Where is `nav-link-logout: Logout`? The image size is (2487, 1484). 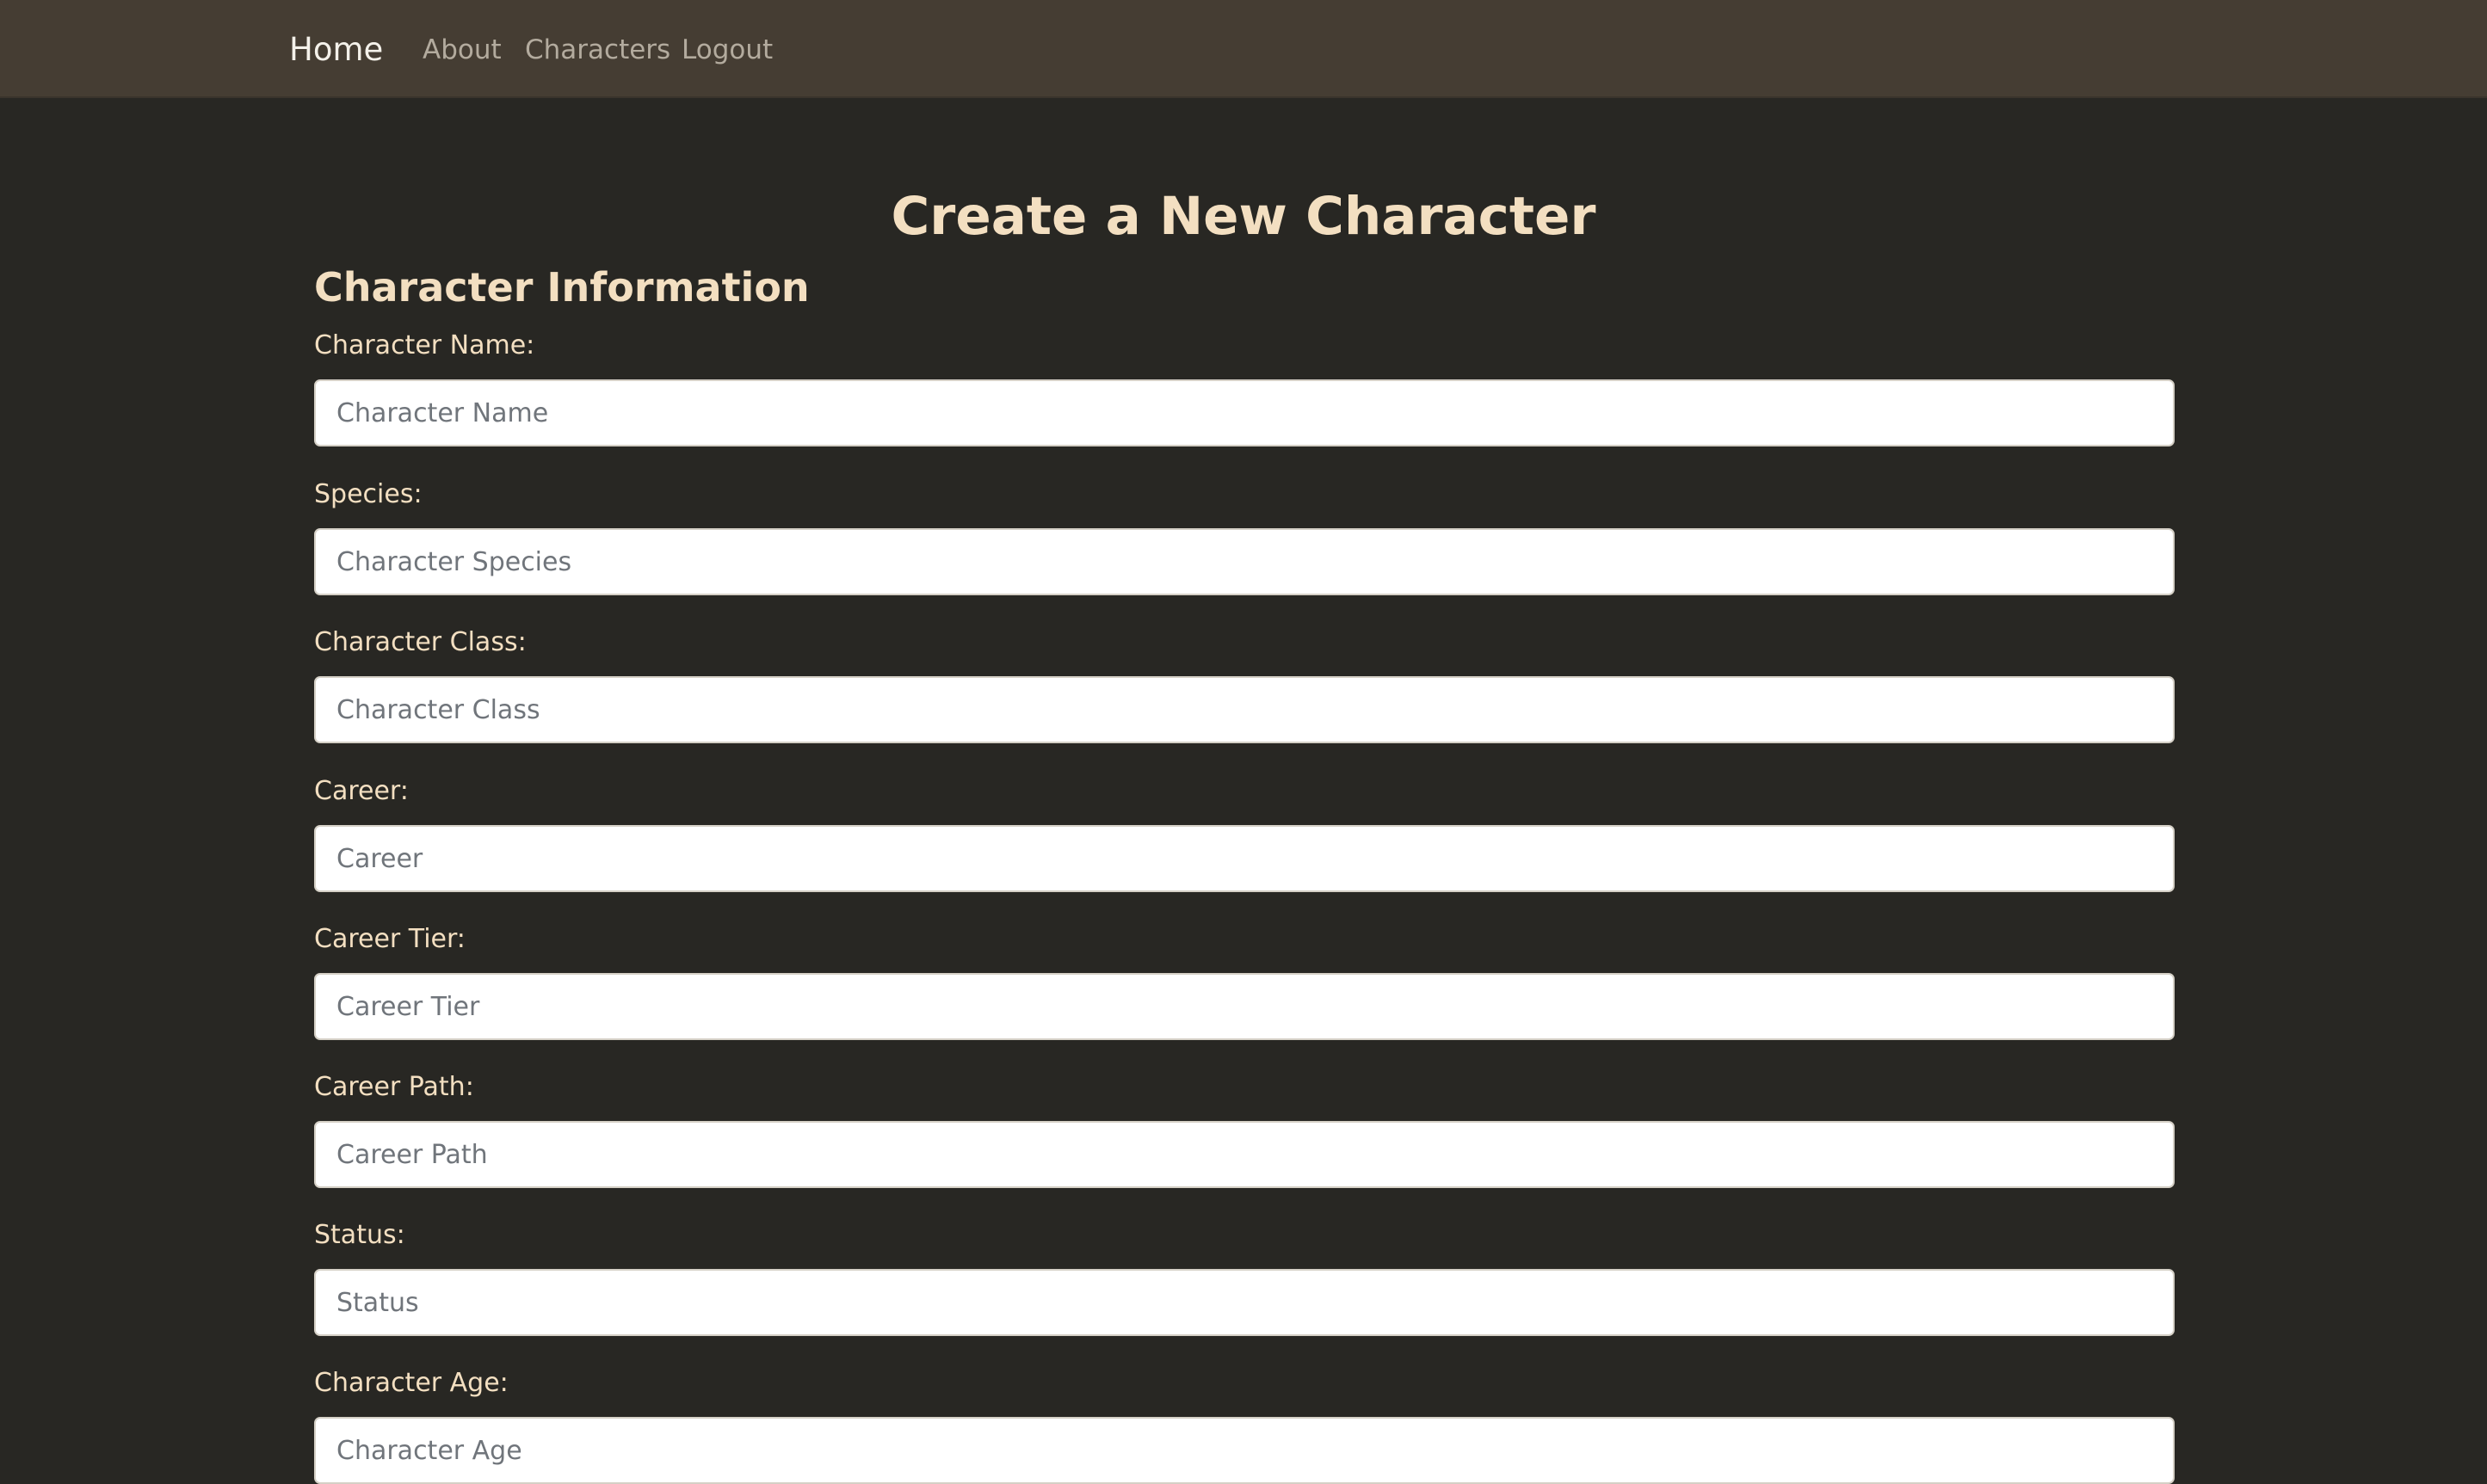 nav-link-logout: Logout is located at coordinates (727, 50).